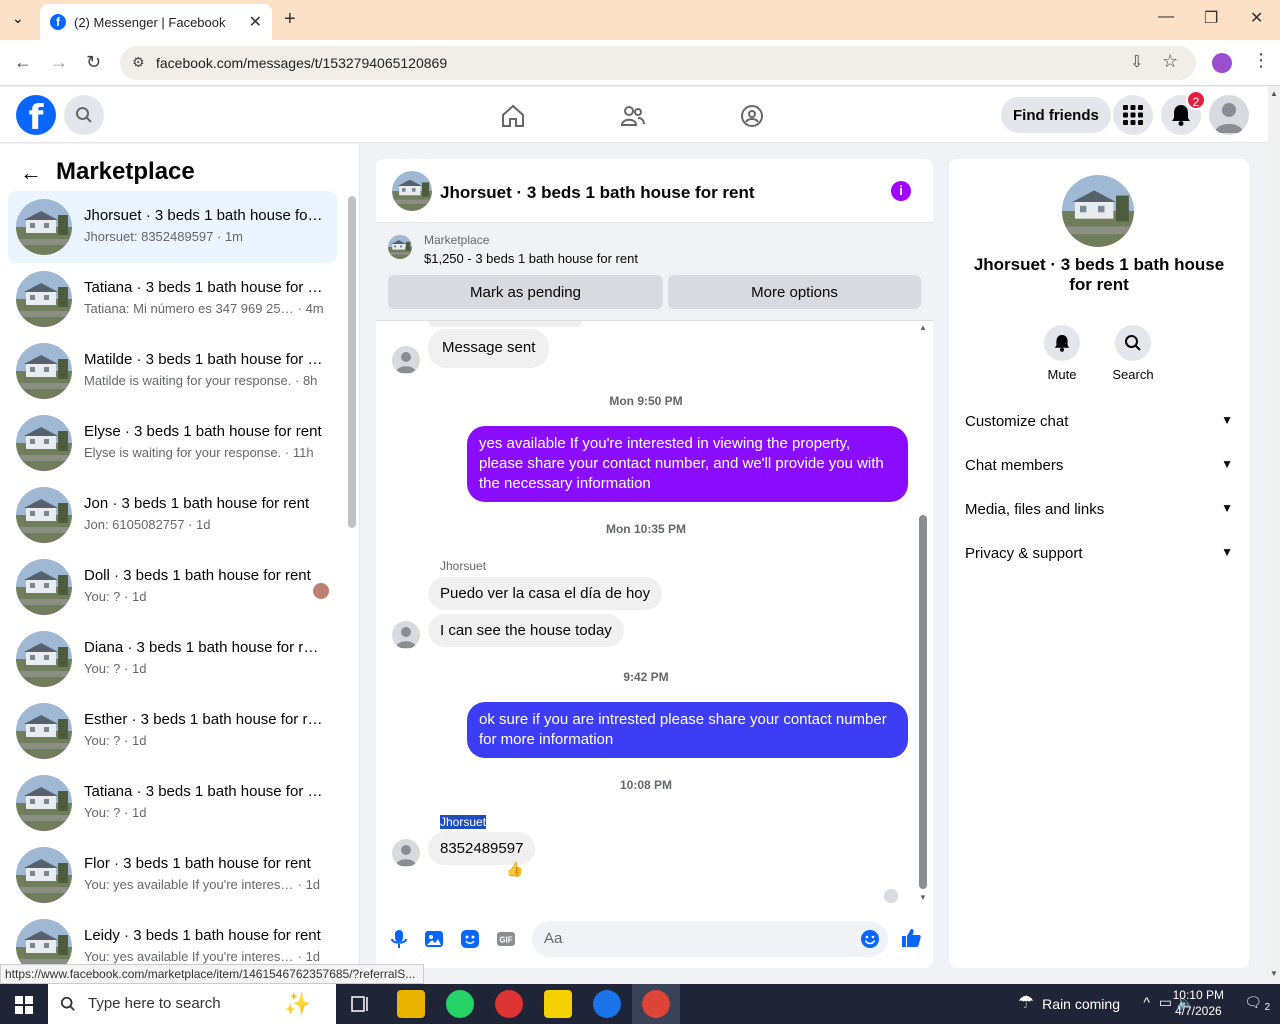 The image size is (1280, 1024). Describe the element at coordinates (509, 1004) in the screenshot. I see `app-icon` at that location.